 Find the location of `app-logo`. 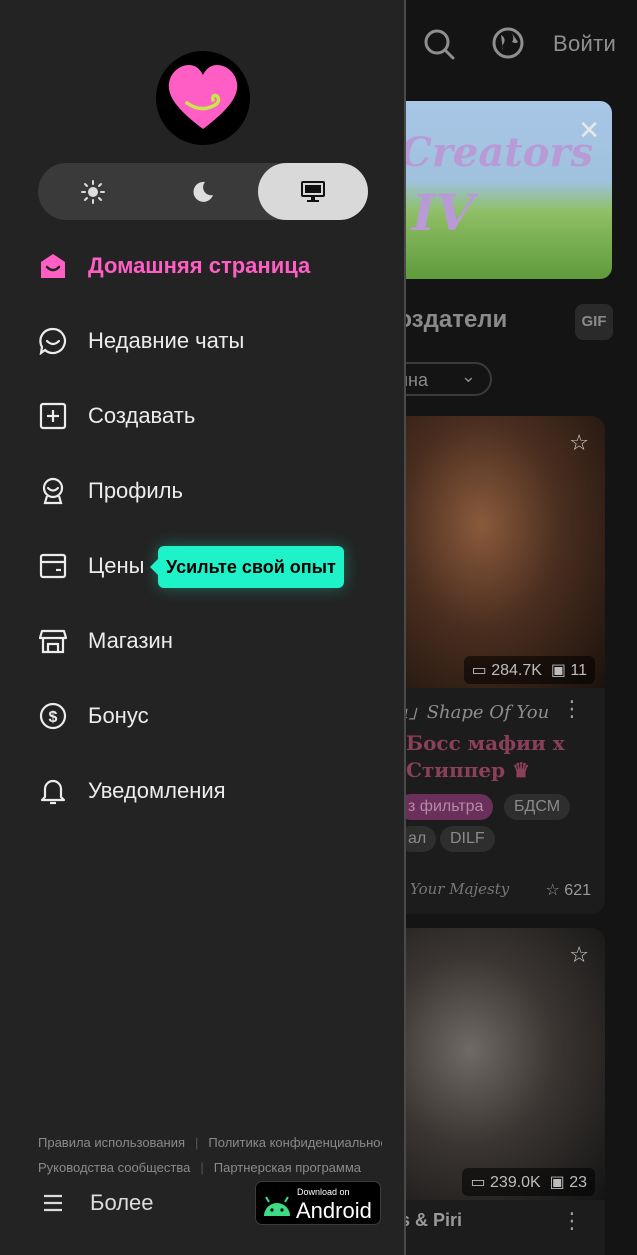

app-logo is located at coordinates (203, 98).